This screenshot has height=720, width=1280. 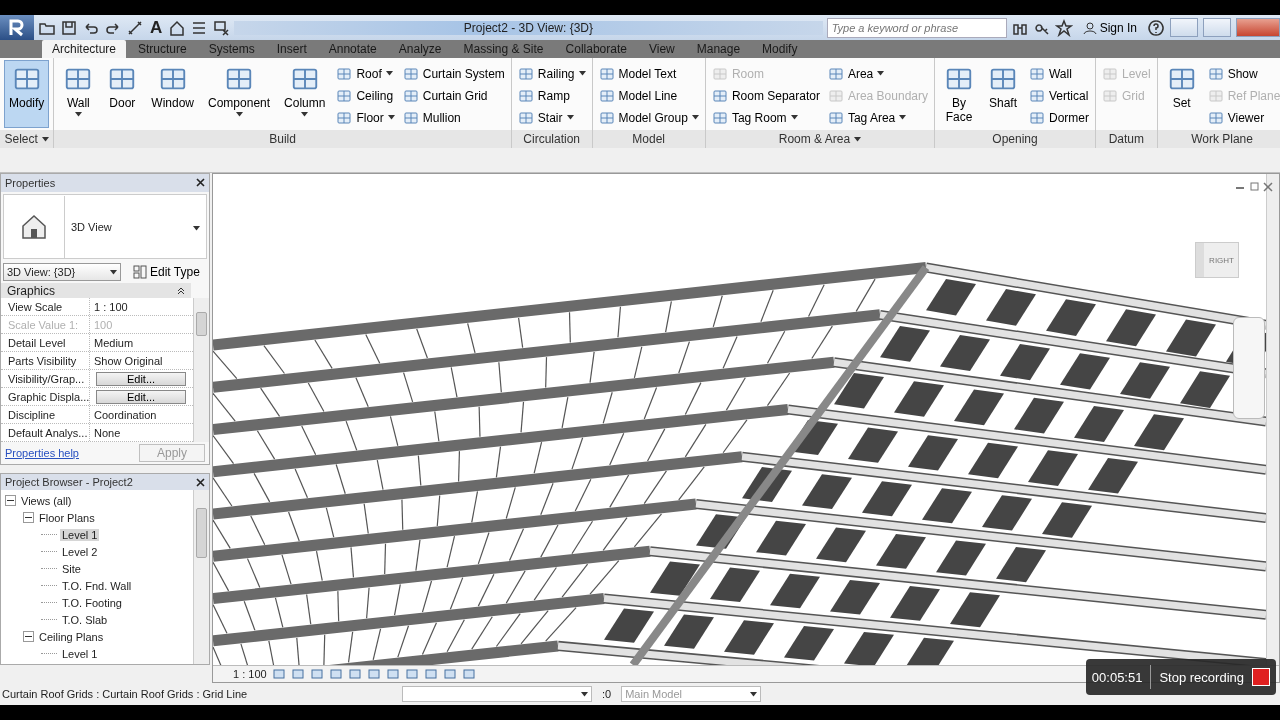 I want to click on help-icon, so click(x=1156, y=27).